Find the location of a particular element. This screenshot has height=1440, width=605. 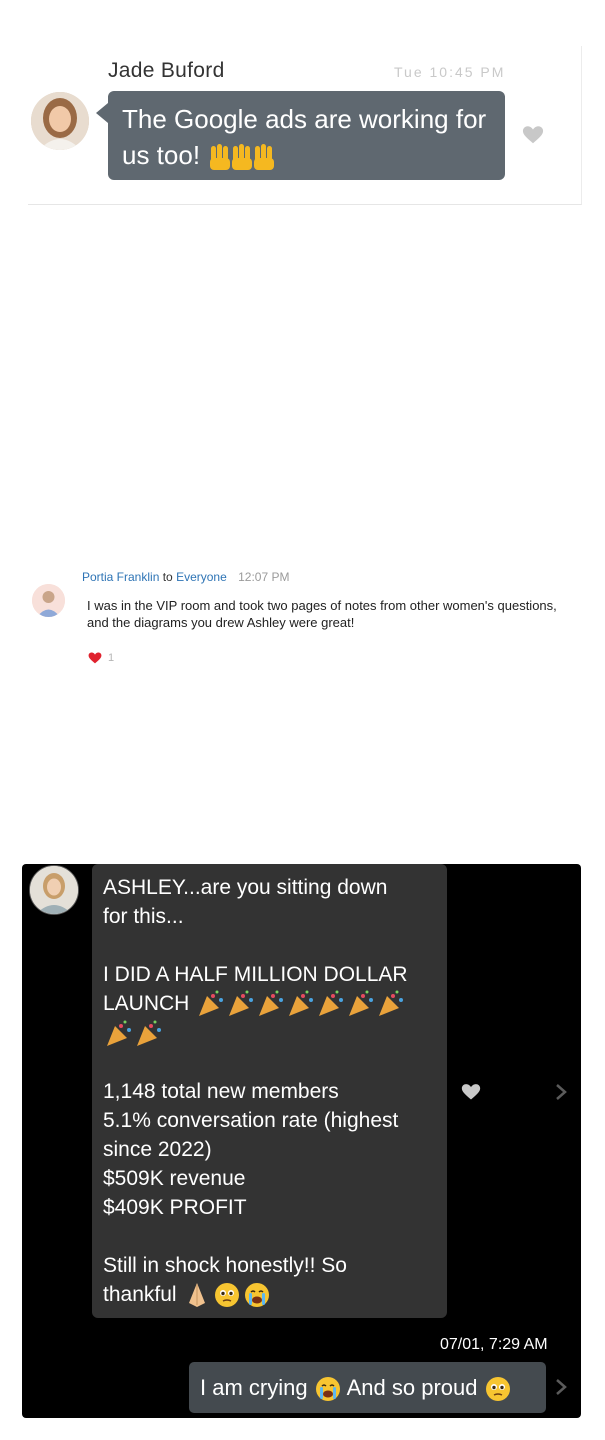

message-header: Portia Franklin to Everyone 12:07 PM is located at coordinates (186, 577).